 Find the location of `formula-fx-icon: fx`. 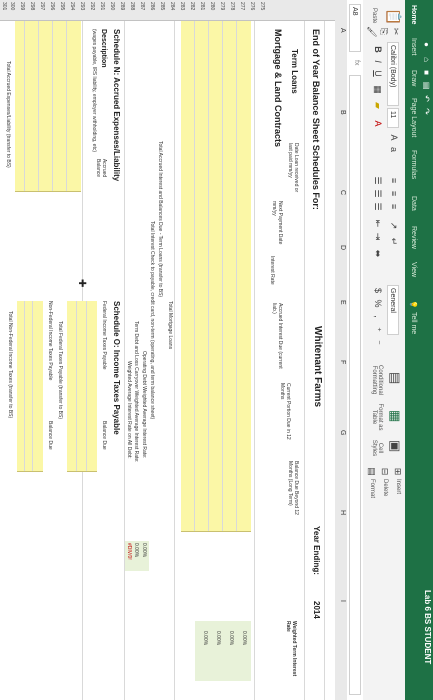

formula-fx-icon: fx is located at coordinates (356, 62).